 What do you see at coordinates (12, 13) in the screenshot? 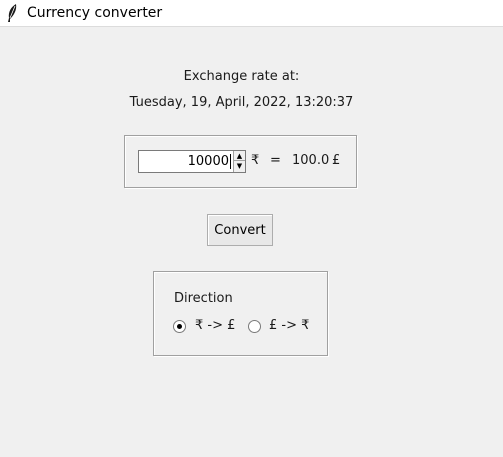
I see `feather-icon` at bounding box center [12, 13].